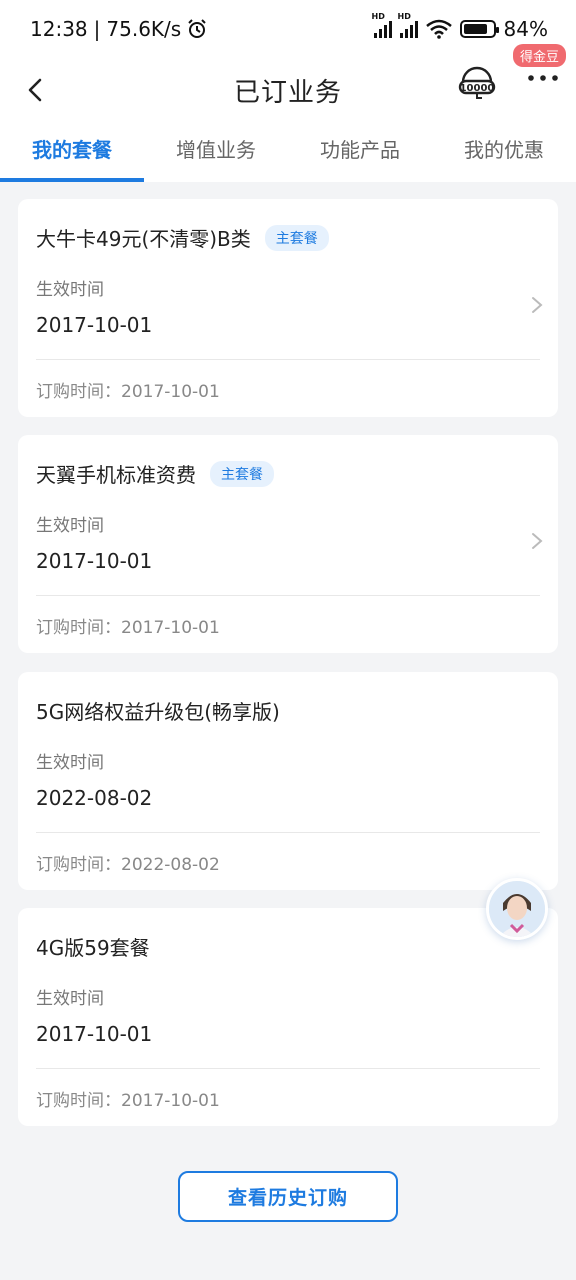 The height and width of the screenshot is (1280, 576). What do you see at coordinates (408, 25) in the screenshot?
I see `signal-icon-2: HD` at bounding box center [408, 25].